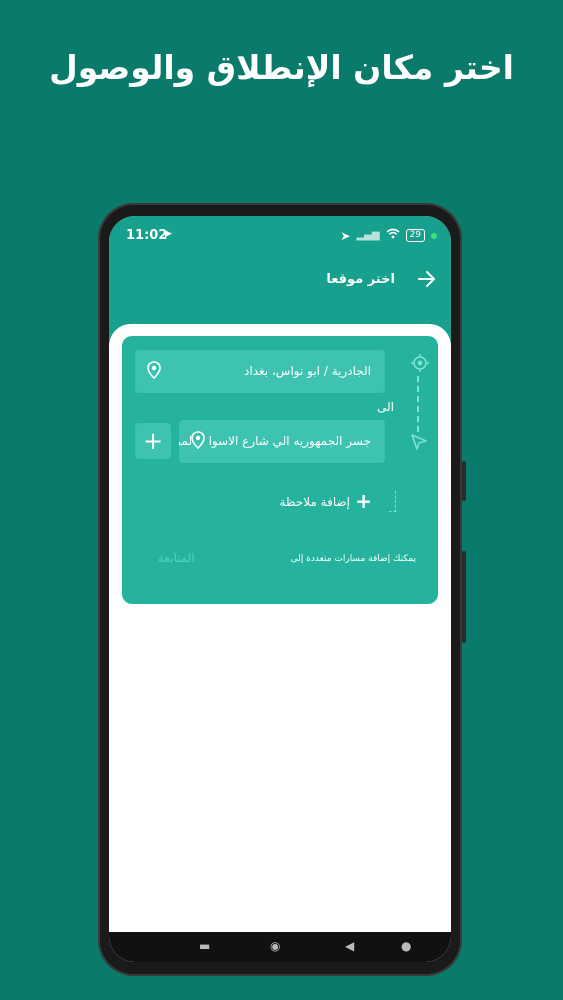 Image resolution: width=563 pixels, height=1000 pixels. I want to click on multi-route-hint: يمكنك إضافة مسارات متعددة إلى, so click(353, 559).